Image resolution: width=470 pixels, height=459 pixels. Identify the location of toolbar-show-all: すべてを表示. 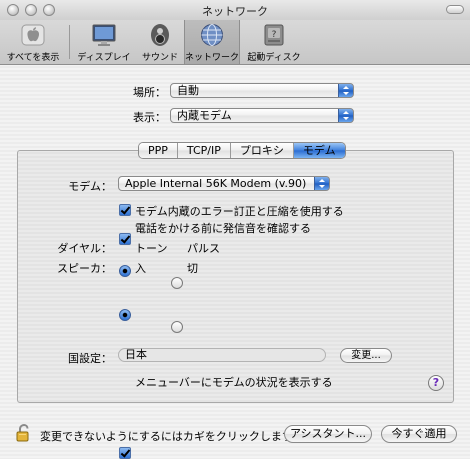
(33, 42).